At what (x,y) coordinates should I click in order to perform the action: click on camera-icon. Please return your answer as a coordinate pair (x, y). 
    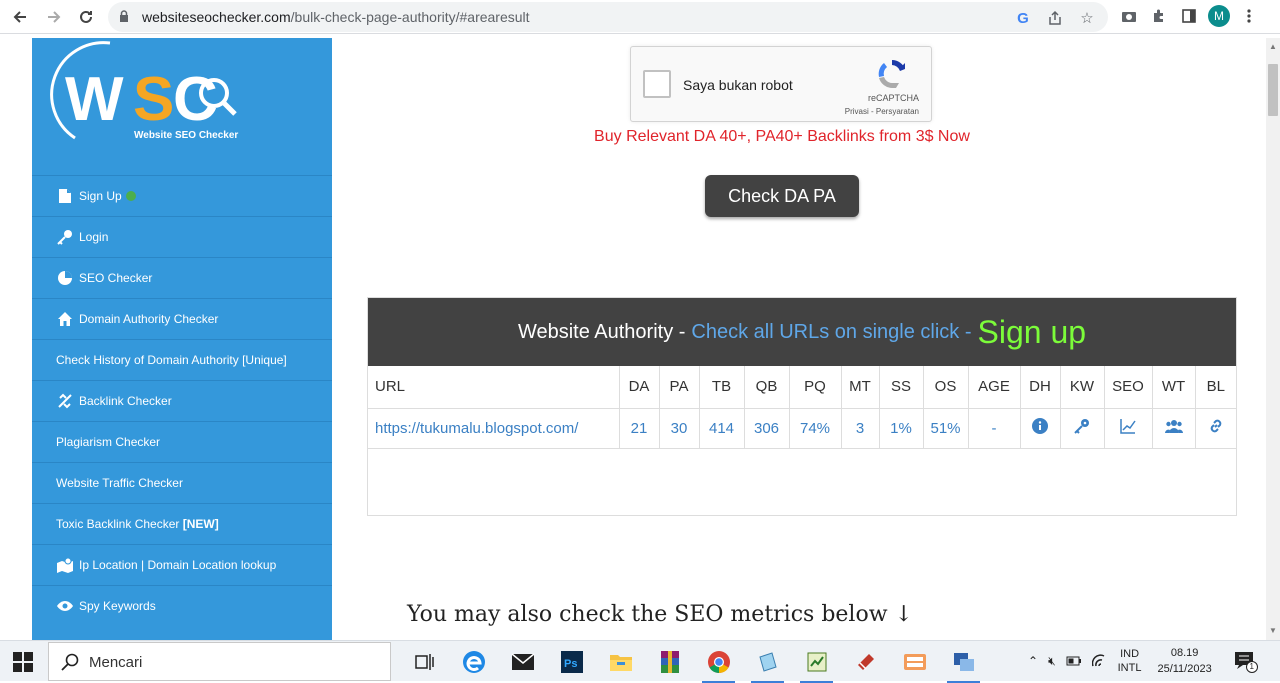
    Looking at the image, I should click on (1129, 16).